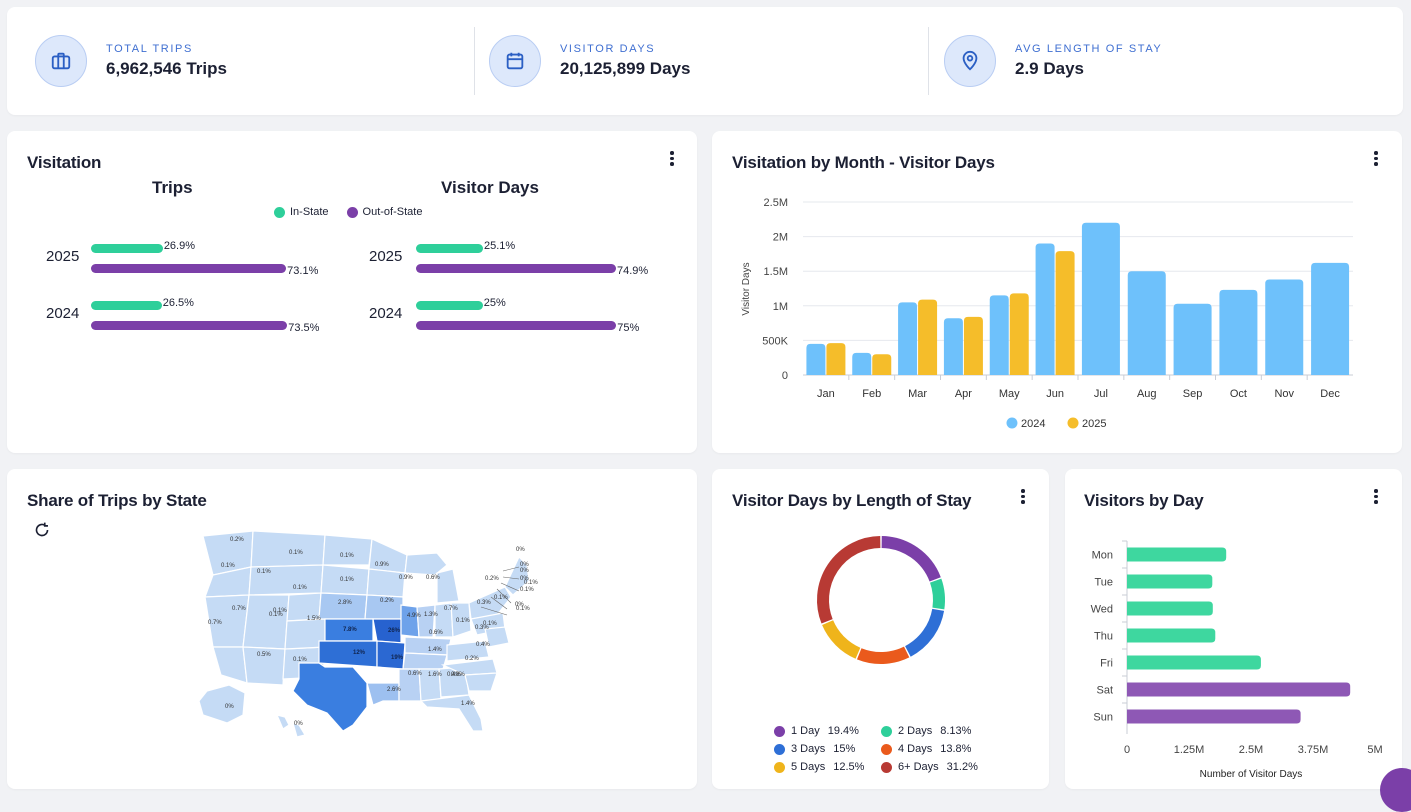 The image size is (1411, 812). Describe the element at coordinates (345, 603) in the screenshot. I see `map-state-label: 2.8%` at that location.